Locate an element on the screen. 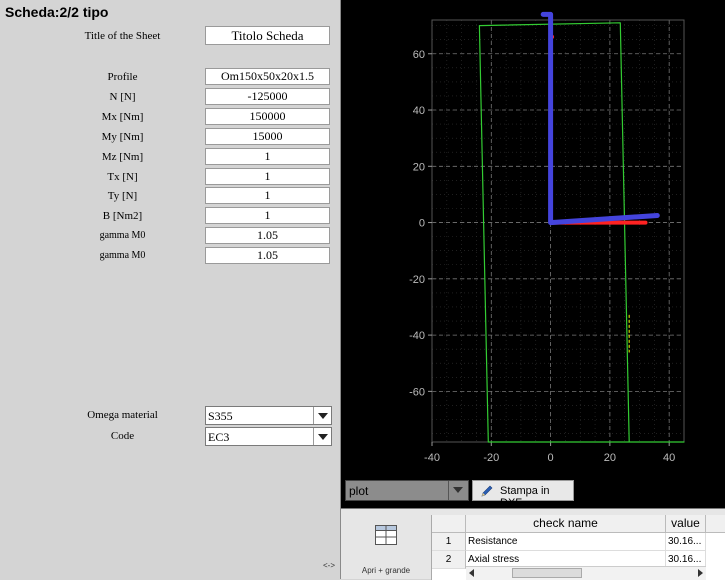  n-input: -125000 is located at coordinates (267, 96).